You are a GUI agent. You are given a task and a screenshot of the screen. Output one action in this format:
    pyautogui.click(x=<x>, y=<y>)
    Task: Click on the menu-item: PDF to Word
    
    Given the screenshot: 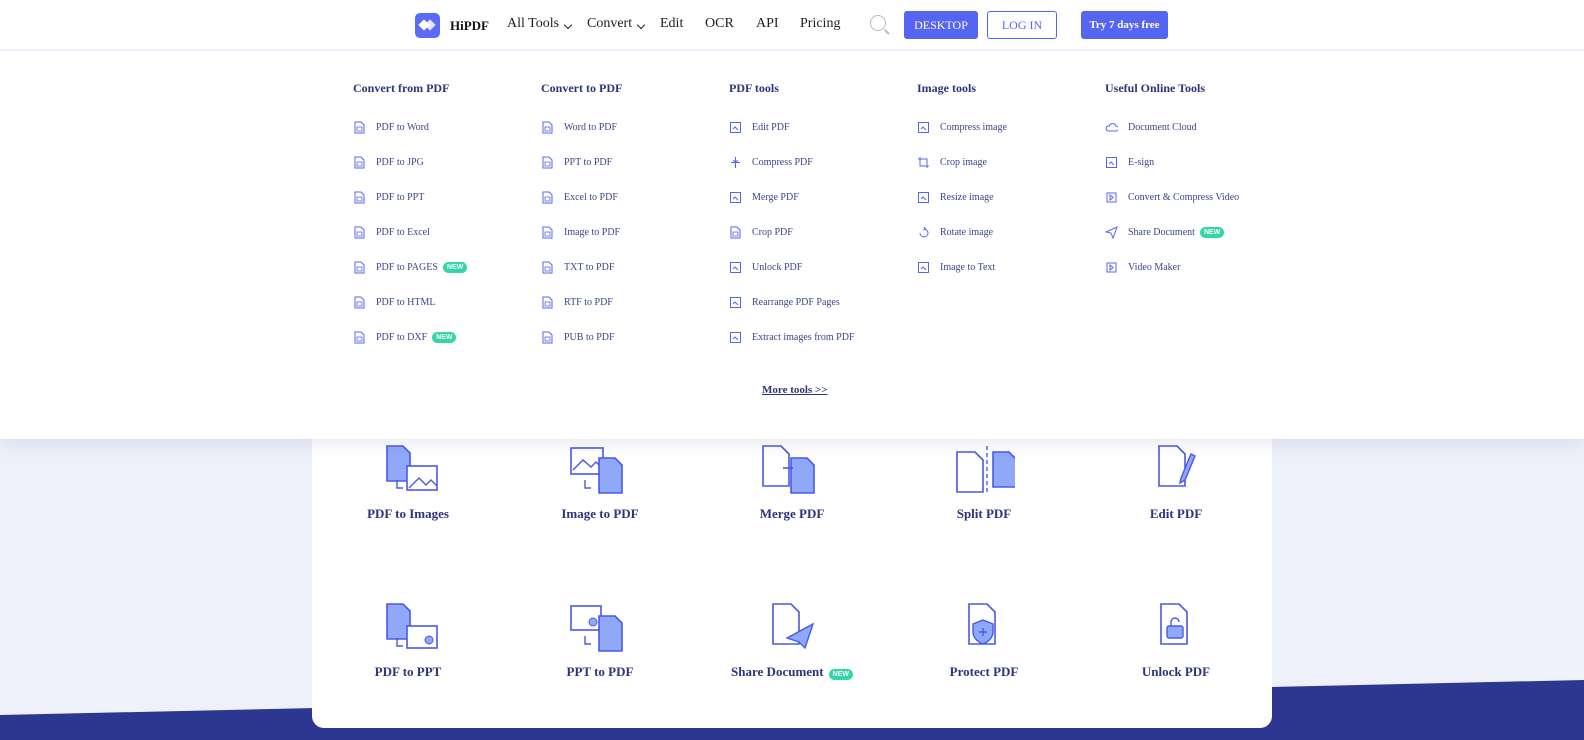 What is the action you would take?
    pyautogui.click(x=410, y=127)
    